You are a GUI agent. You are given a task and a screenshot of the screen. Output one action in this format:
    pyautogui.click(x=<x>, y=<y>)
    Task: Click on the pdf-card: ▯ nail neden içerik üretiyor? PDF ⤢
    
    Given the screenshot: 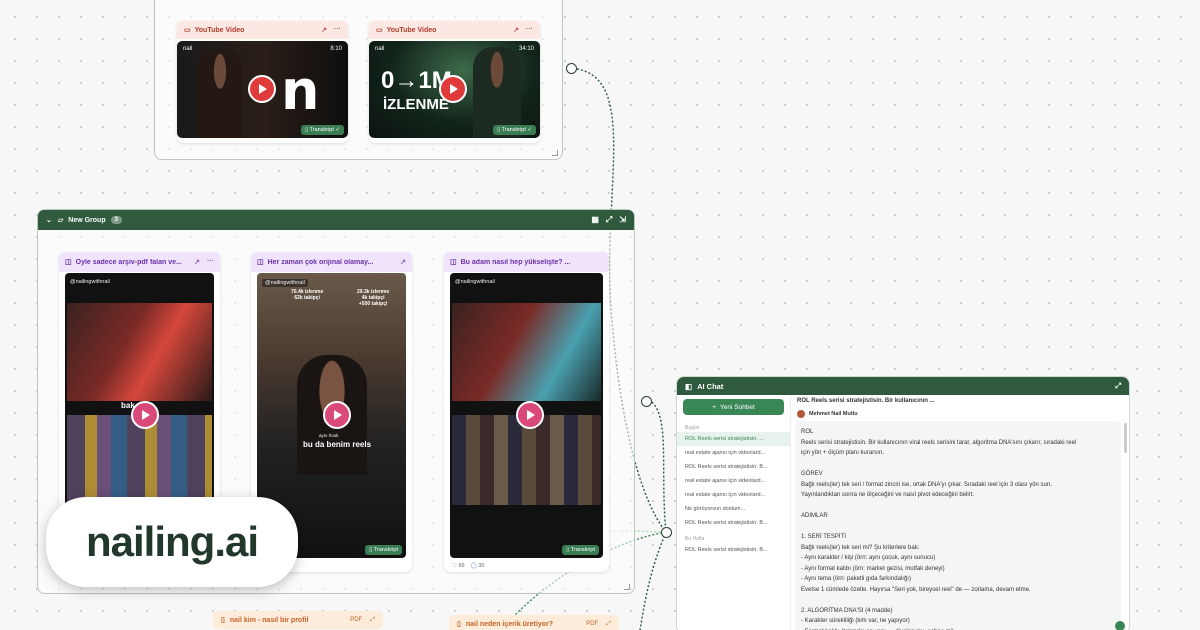 What is the action you would take?
    pyautogui.click(x=534, y=622)
    